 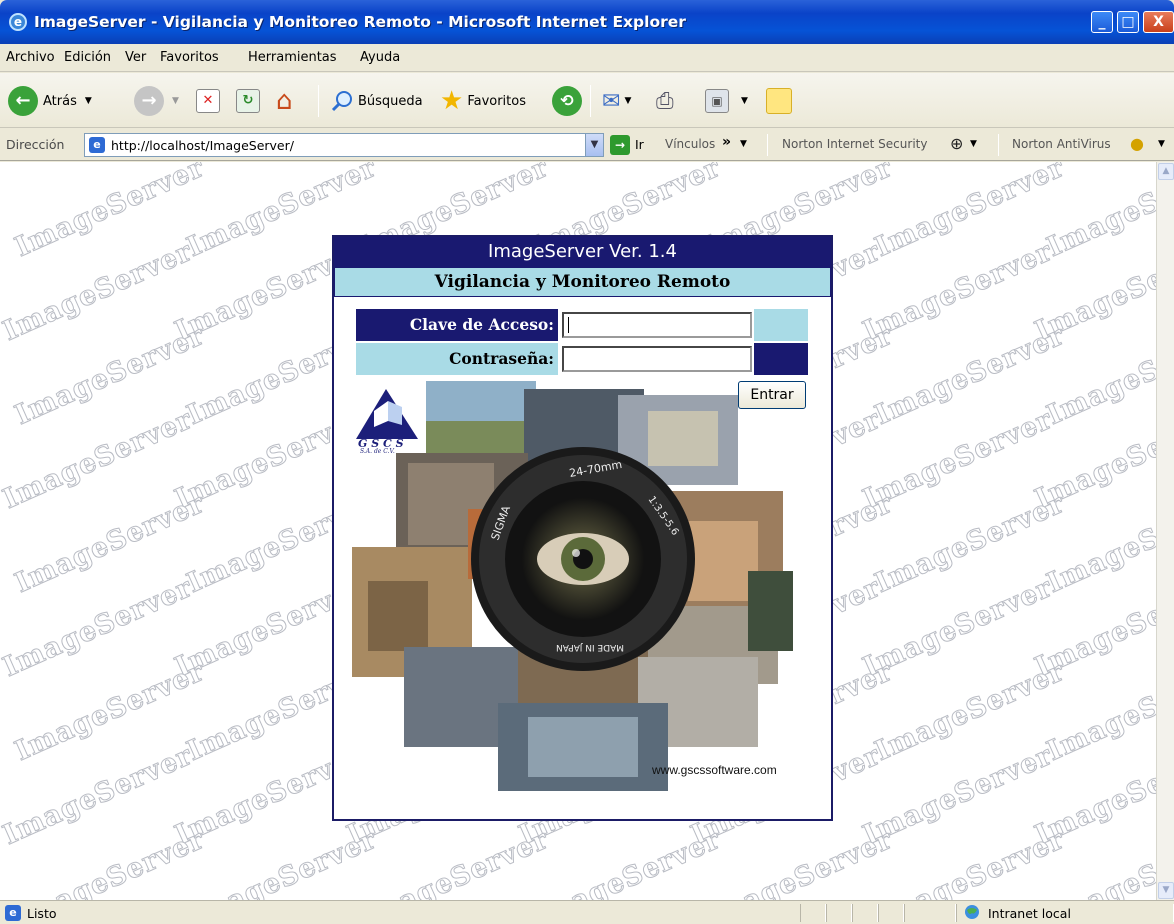 I want to click on back-label: Atrás, so click(x=60, y=101).